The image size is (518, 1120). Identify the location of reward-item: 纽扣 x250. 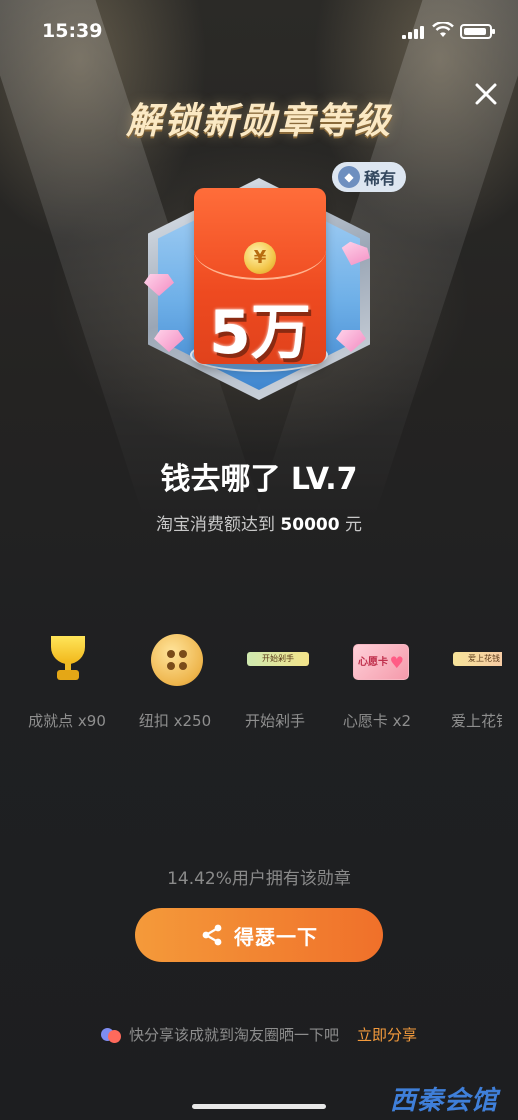
(175, 680).